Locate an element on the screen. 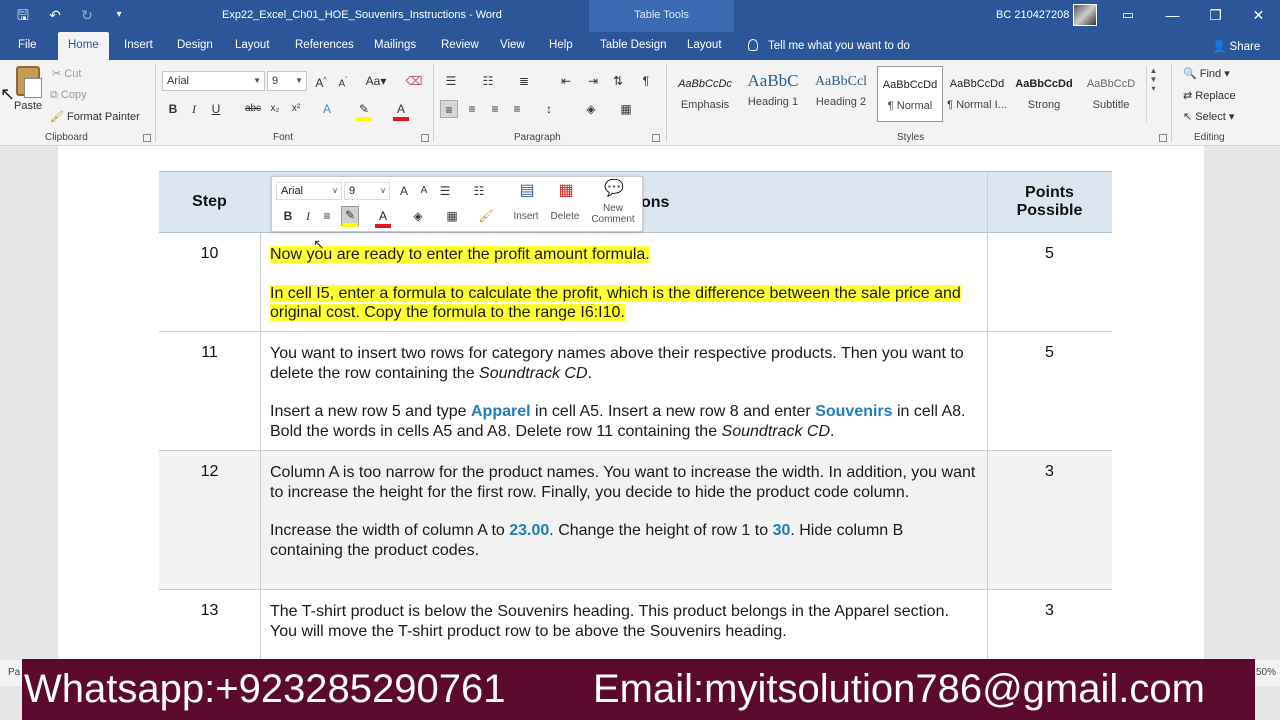 This screenshot has height=720, width=1280. avatar is located at coordinates (1085, 15).